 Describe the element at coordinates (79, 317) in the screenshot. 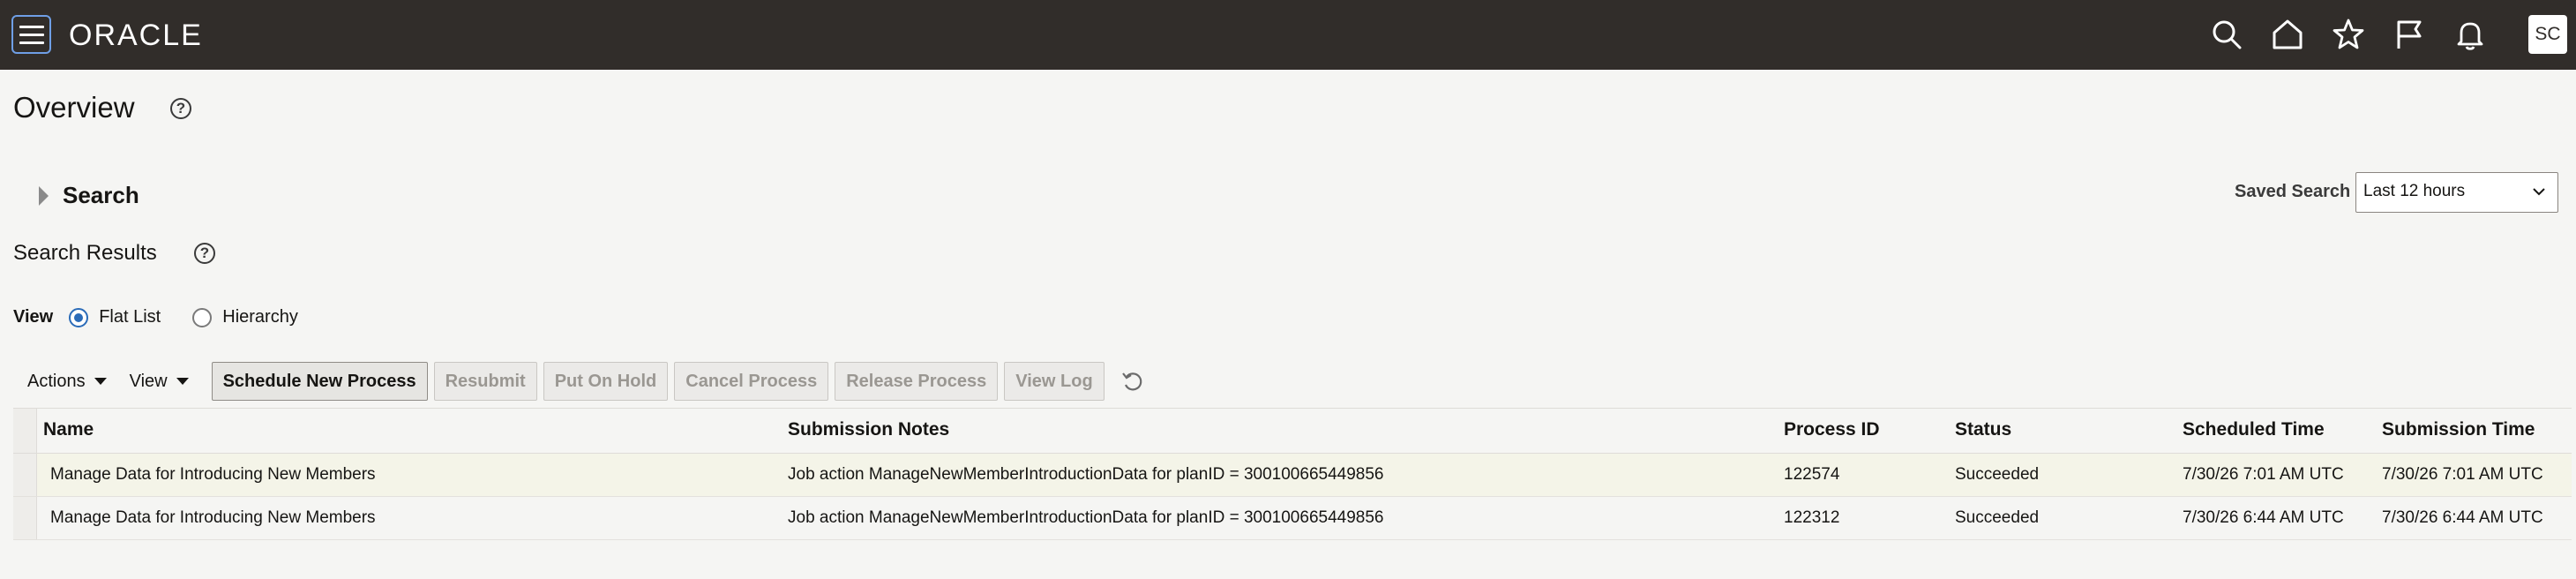

I see `flat-list-radio` at that location.